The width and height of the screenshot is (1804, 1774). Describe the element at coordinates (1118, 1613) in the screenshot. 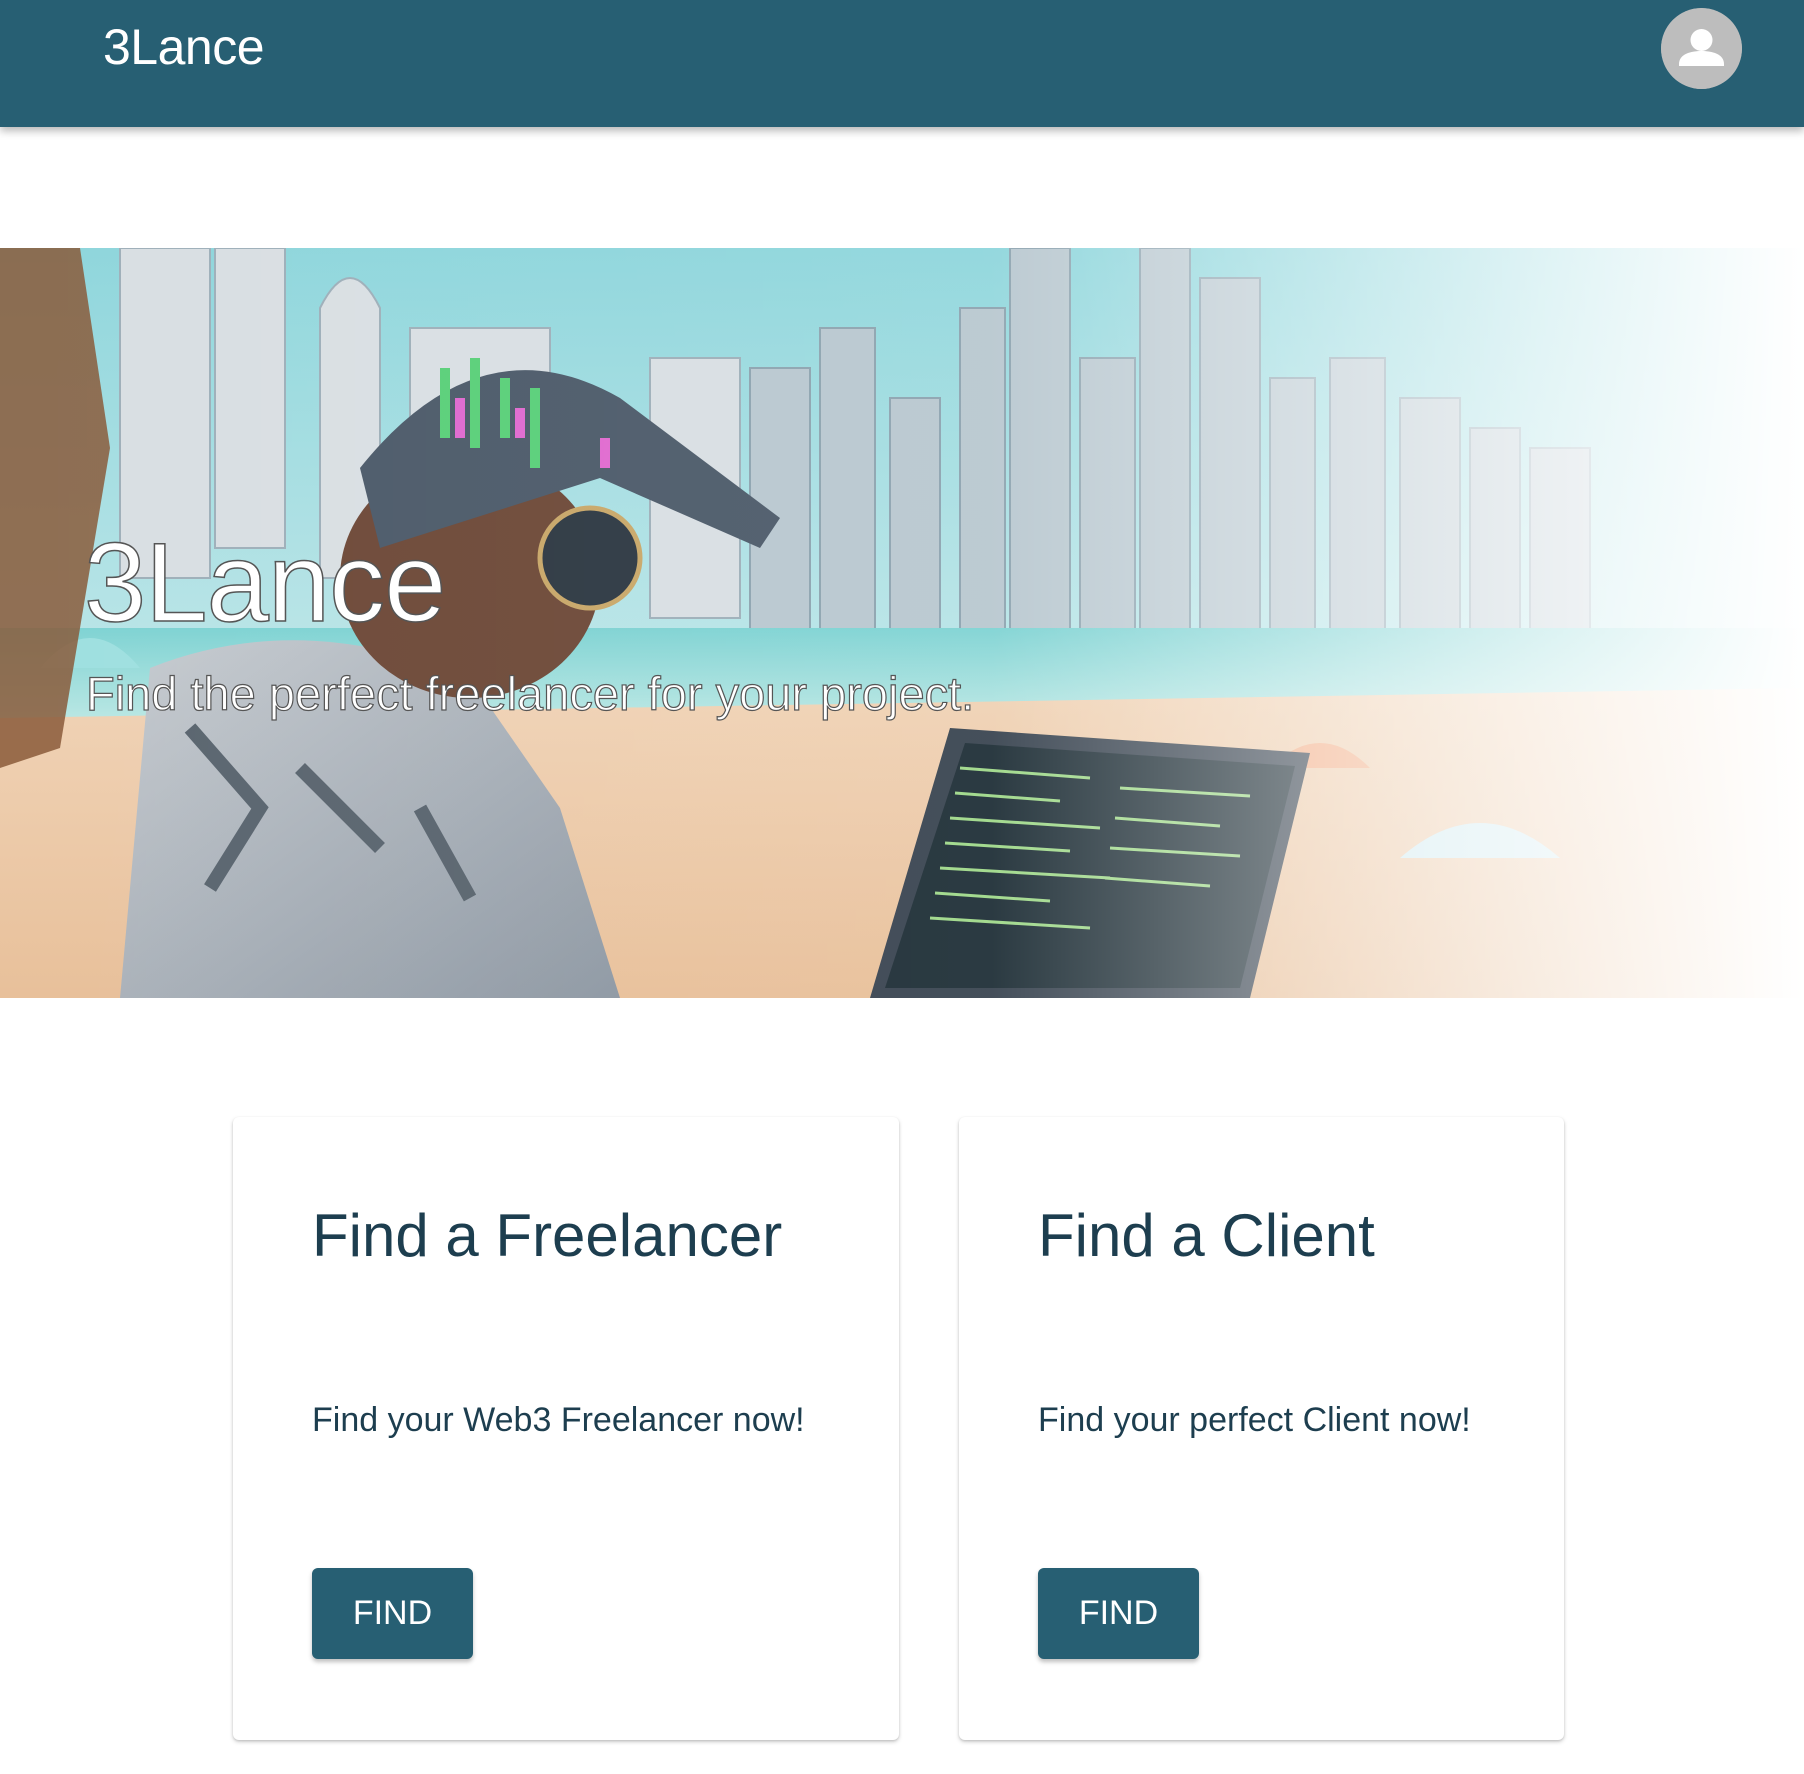

I see `find-client-button: FIND` at that location.